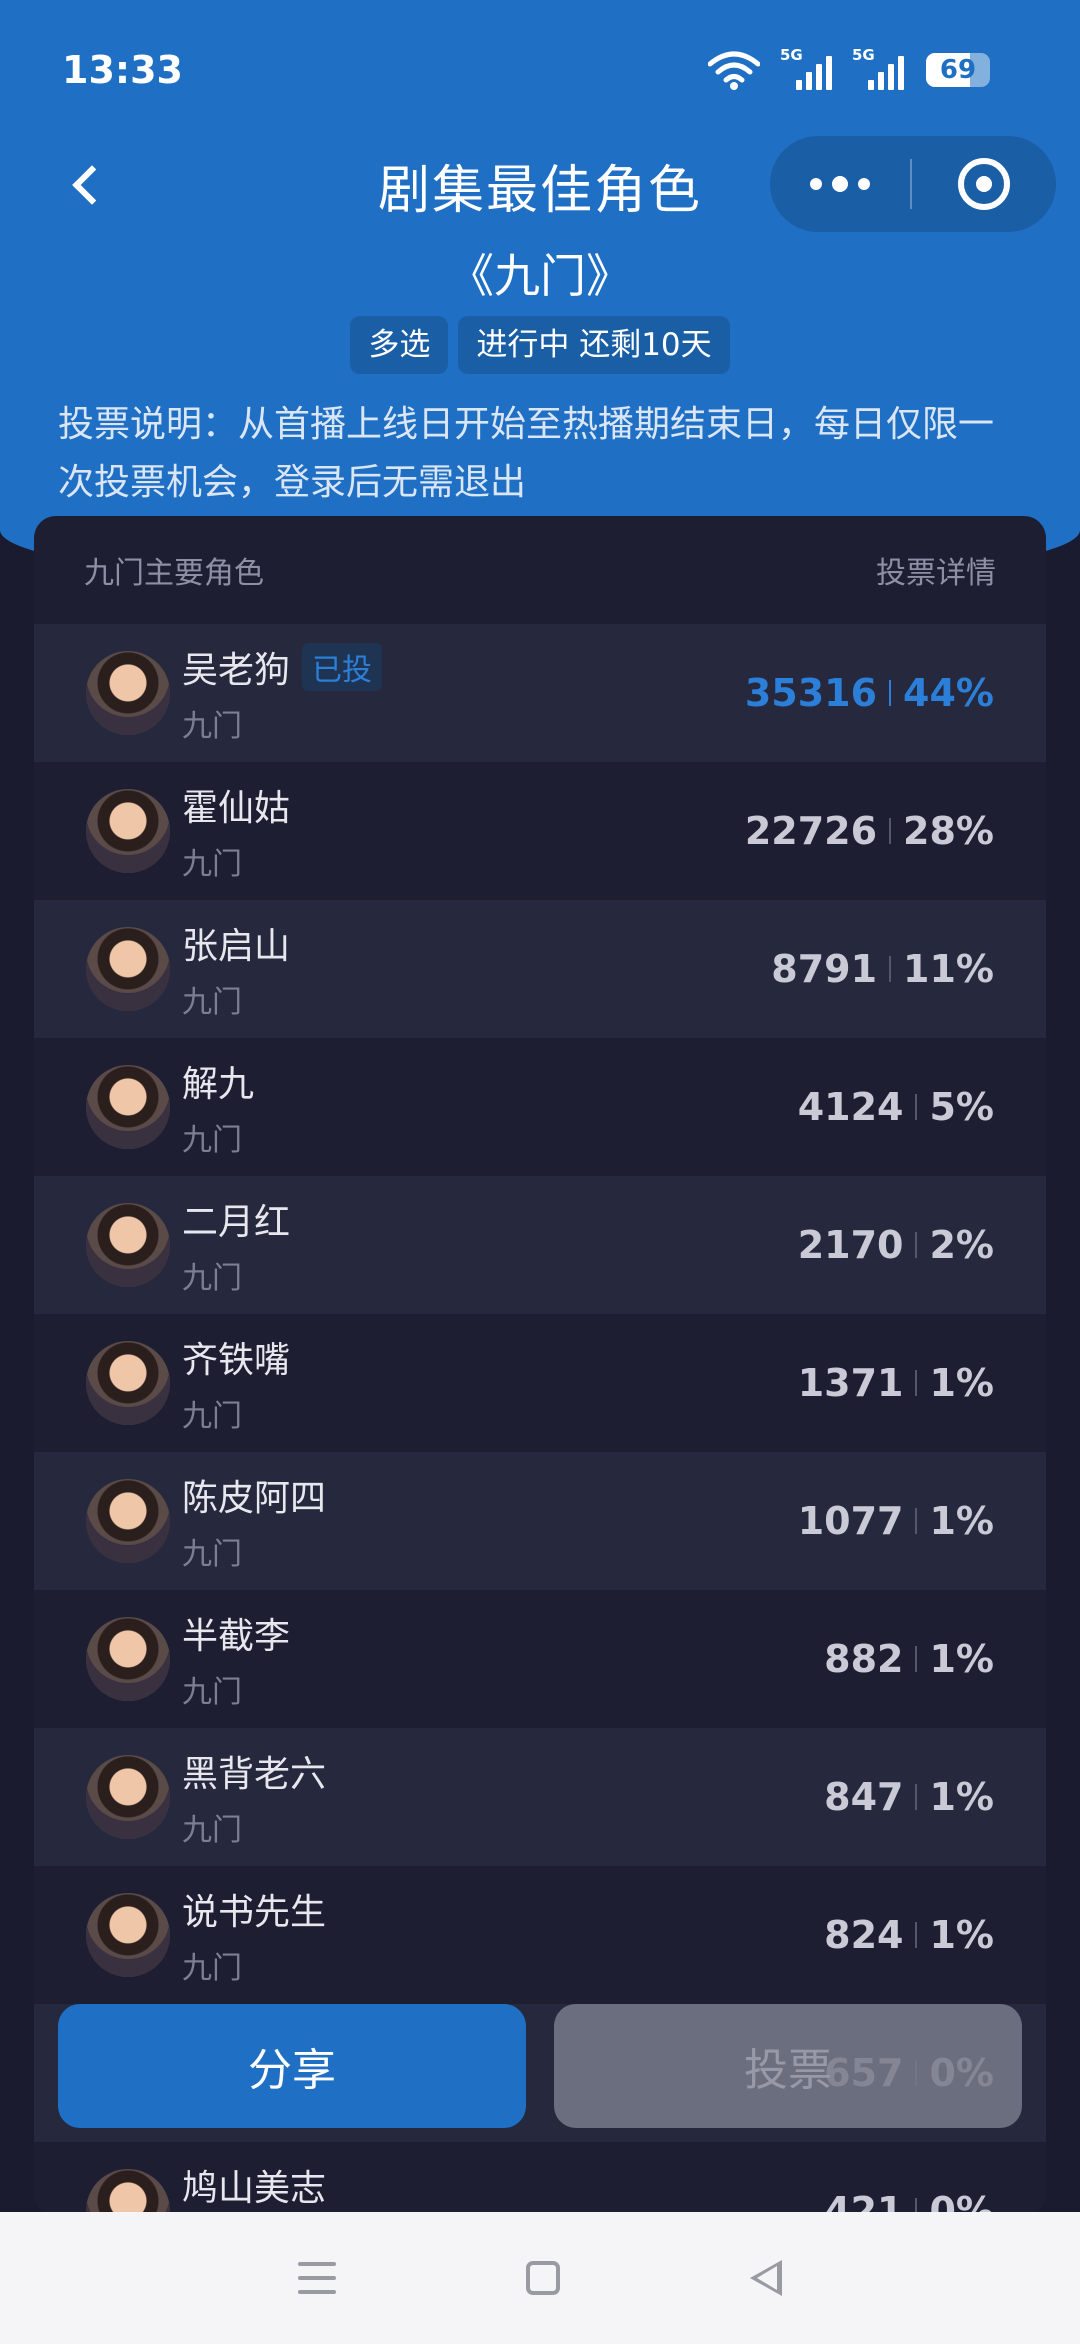 Image resolution: width=1080 pixels, height=2344 pixels. I want to click on list-header-left: 九门主要角色, so click(174, 573).